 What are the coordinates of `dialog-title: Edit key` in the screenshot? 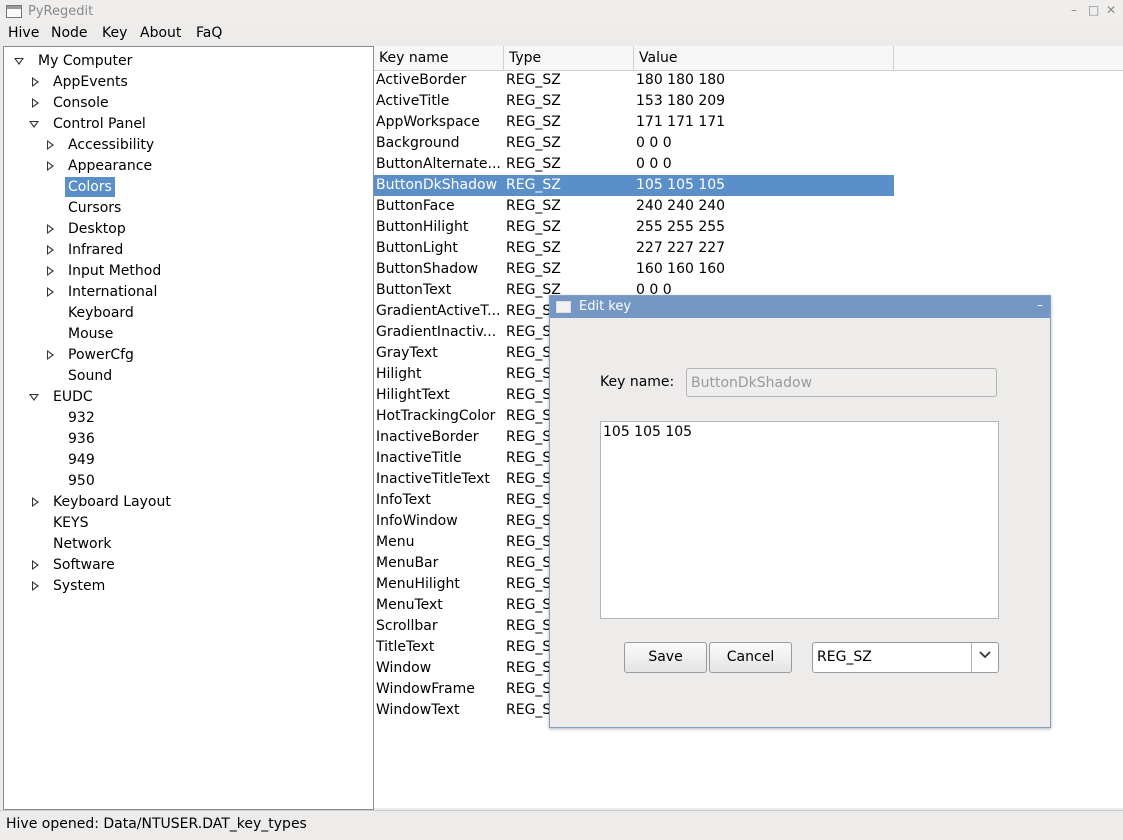 It's located at (605, 306).